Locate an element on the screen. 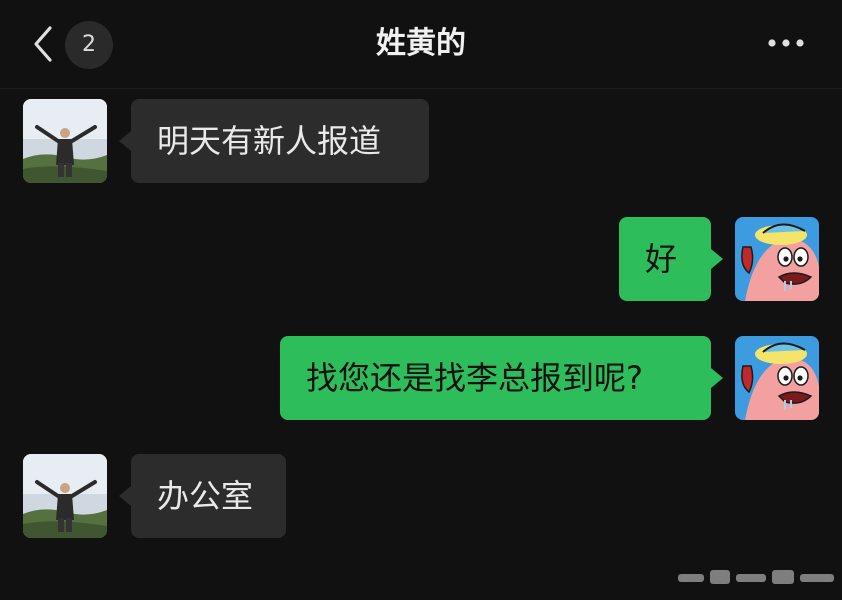 The image size is (842, 600). more-dots-icon is located at coordinates (786, 43).